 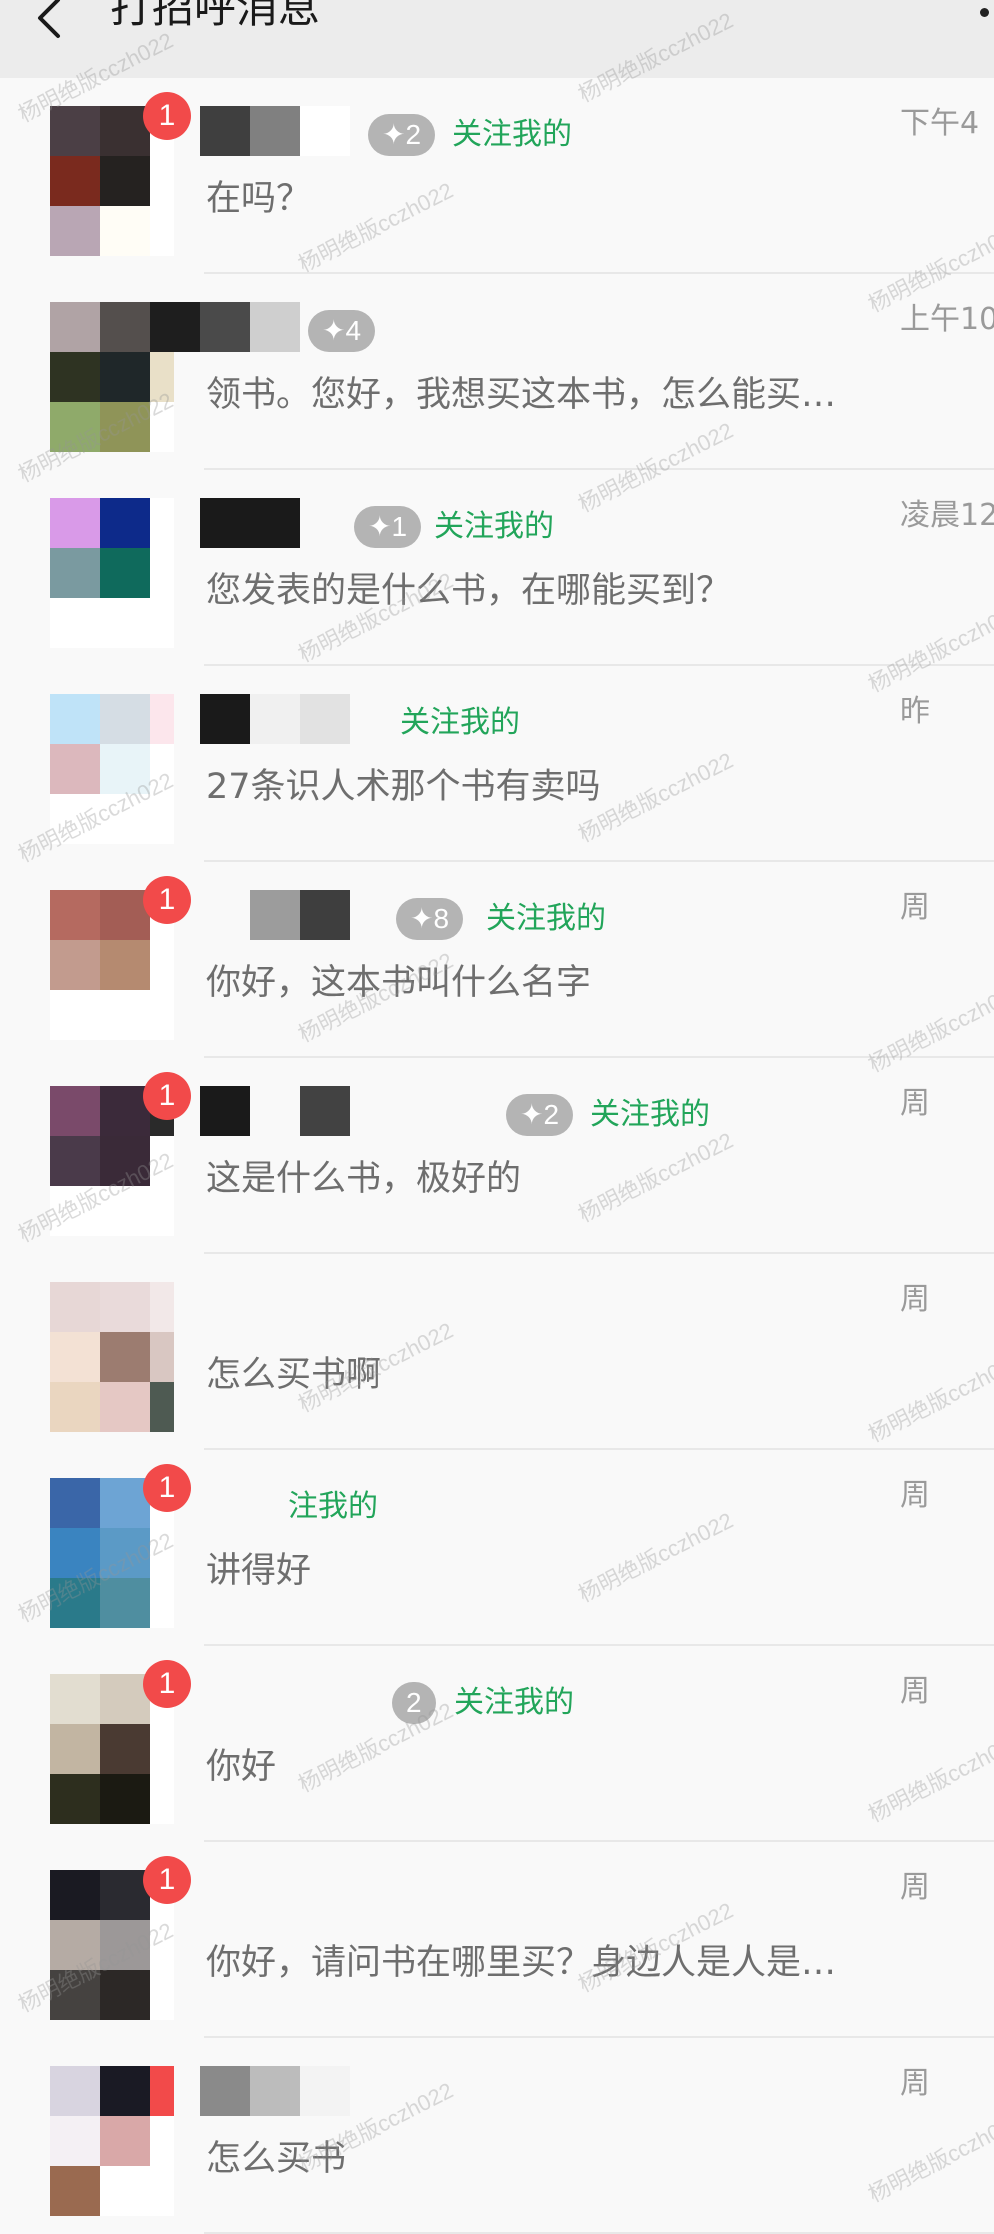 What do you see at coordinates (497, 1548) in the screenshot?
I see `list-item: 1 注我的 周讲得好` at bounding box center [497, 1548].